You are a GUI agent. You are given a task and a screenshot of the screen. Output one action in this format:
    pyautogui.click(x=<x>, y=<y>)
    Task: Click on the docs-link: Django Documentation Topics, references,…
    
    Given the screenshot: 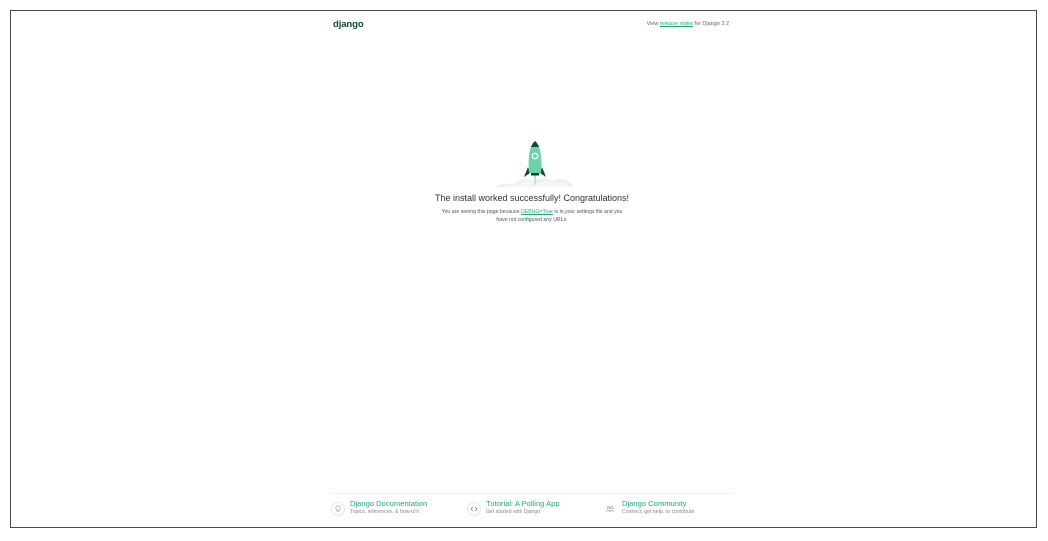 What is the action you would take?
    pyautogui.click(x=396, y=512)
    